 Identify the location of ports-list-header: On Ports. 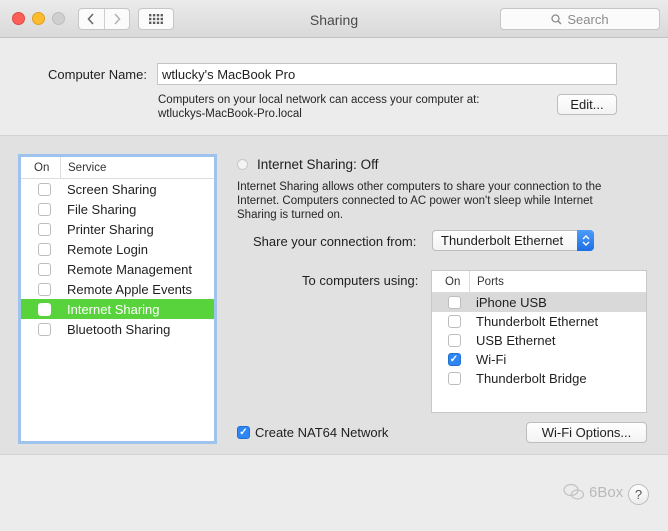
(539, 282).